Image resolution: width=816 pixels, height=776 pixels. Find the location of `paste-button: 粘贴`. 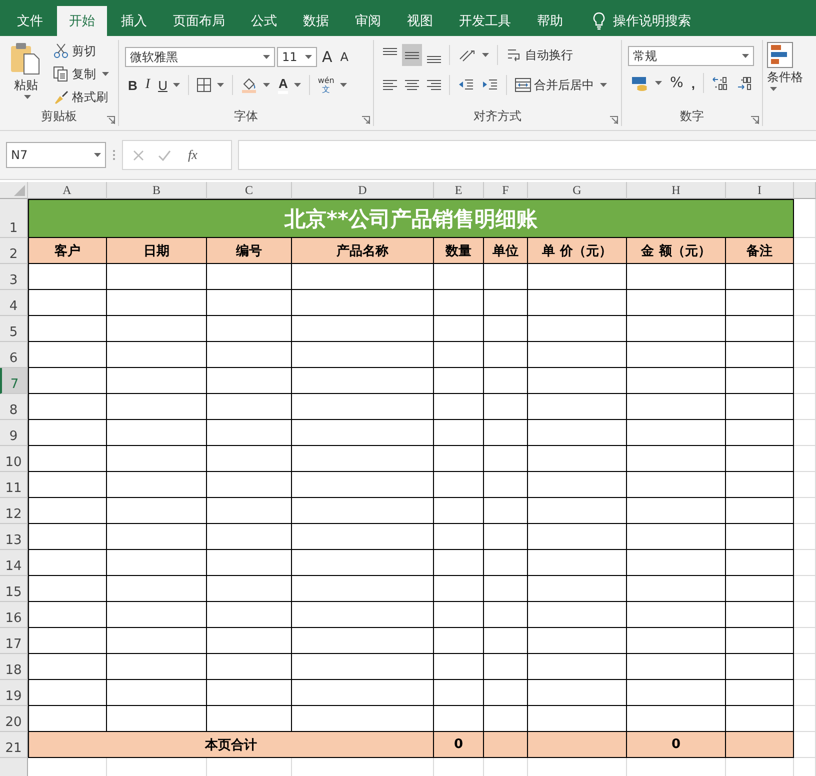

paste-button: 粘贴 is located at coordinates (26, 74).